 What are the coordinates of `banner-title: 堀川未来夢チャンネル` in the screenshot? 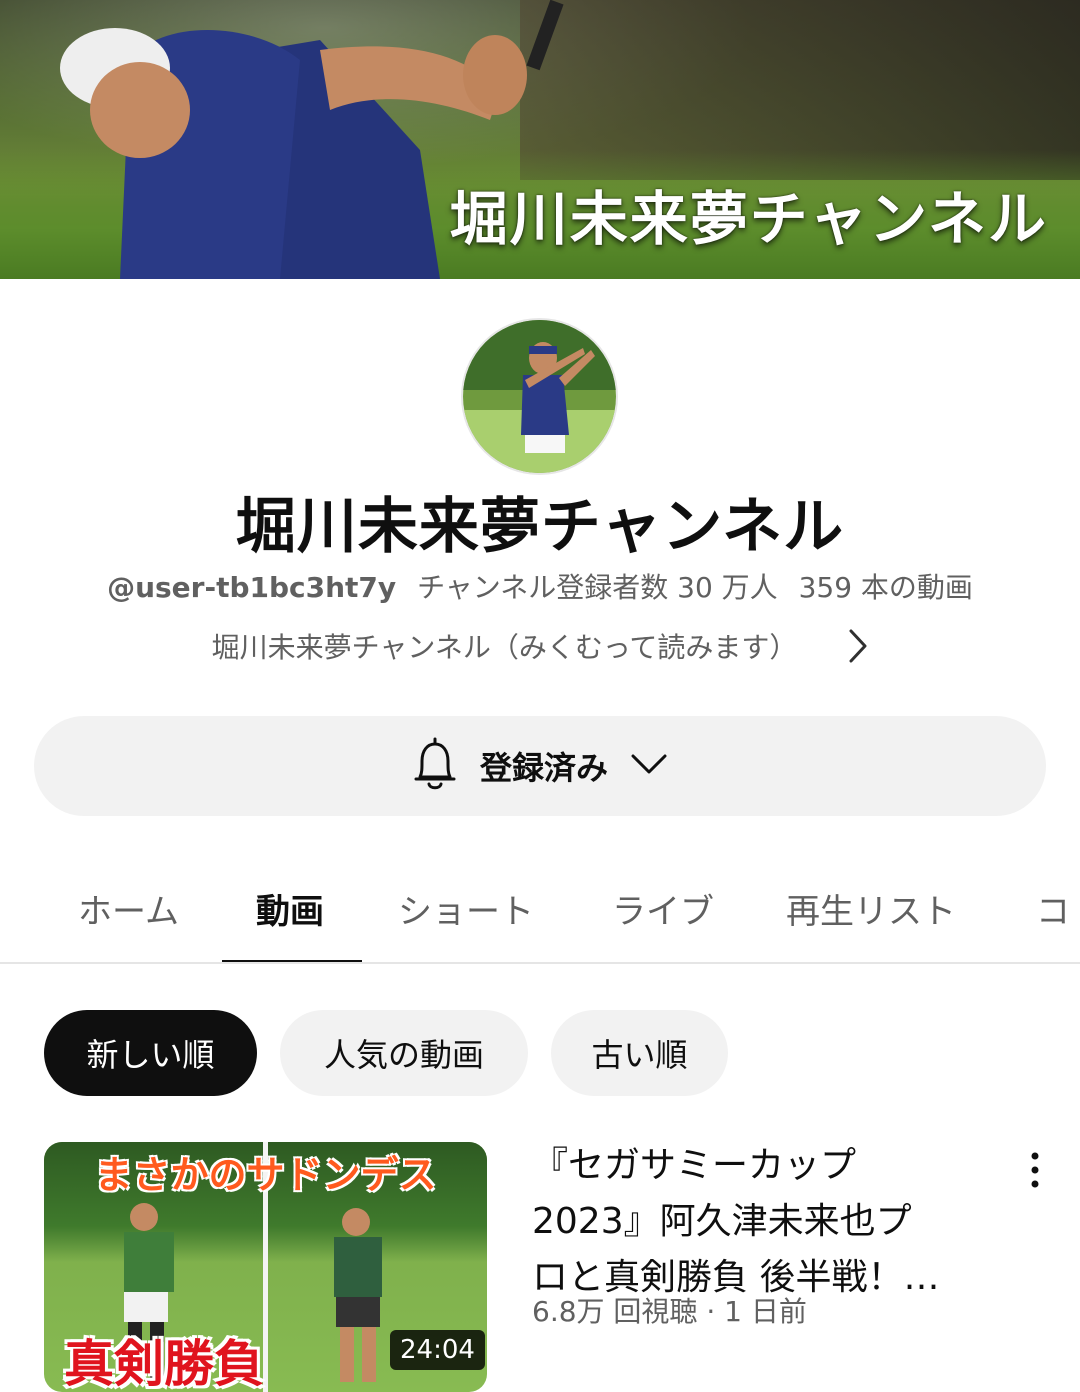 It's located at (748, 219).